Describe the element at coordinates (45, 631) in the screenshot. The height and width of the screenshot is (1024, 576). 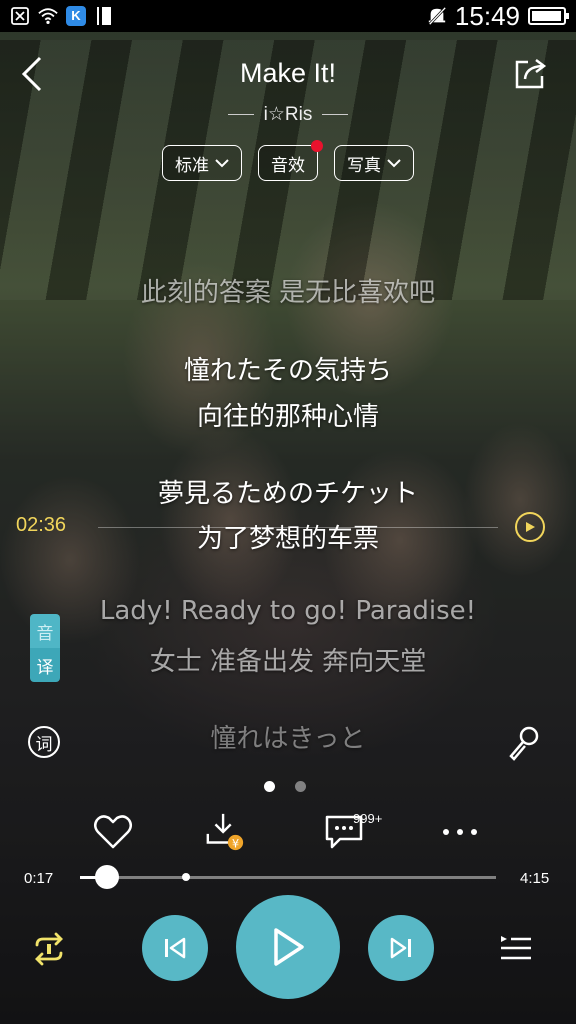
I see `translate-toggle-original: 音` at that location.